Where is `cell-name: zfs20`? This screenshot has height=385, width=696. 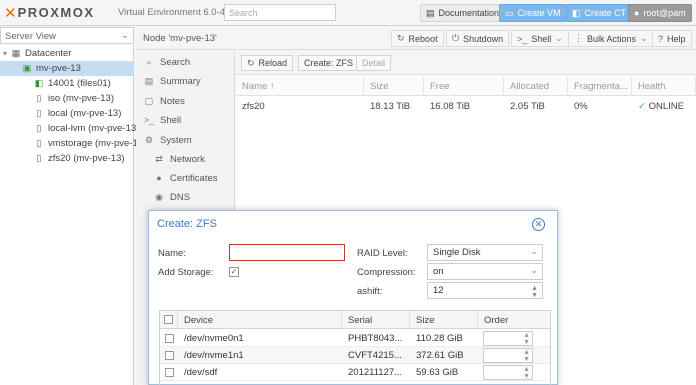
cell-name: zfs20 is located at coordinates (253, 106).